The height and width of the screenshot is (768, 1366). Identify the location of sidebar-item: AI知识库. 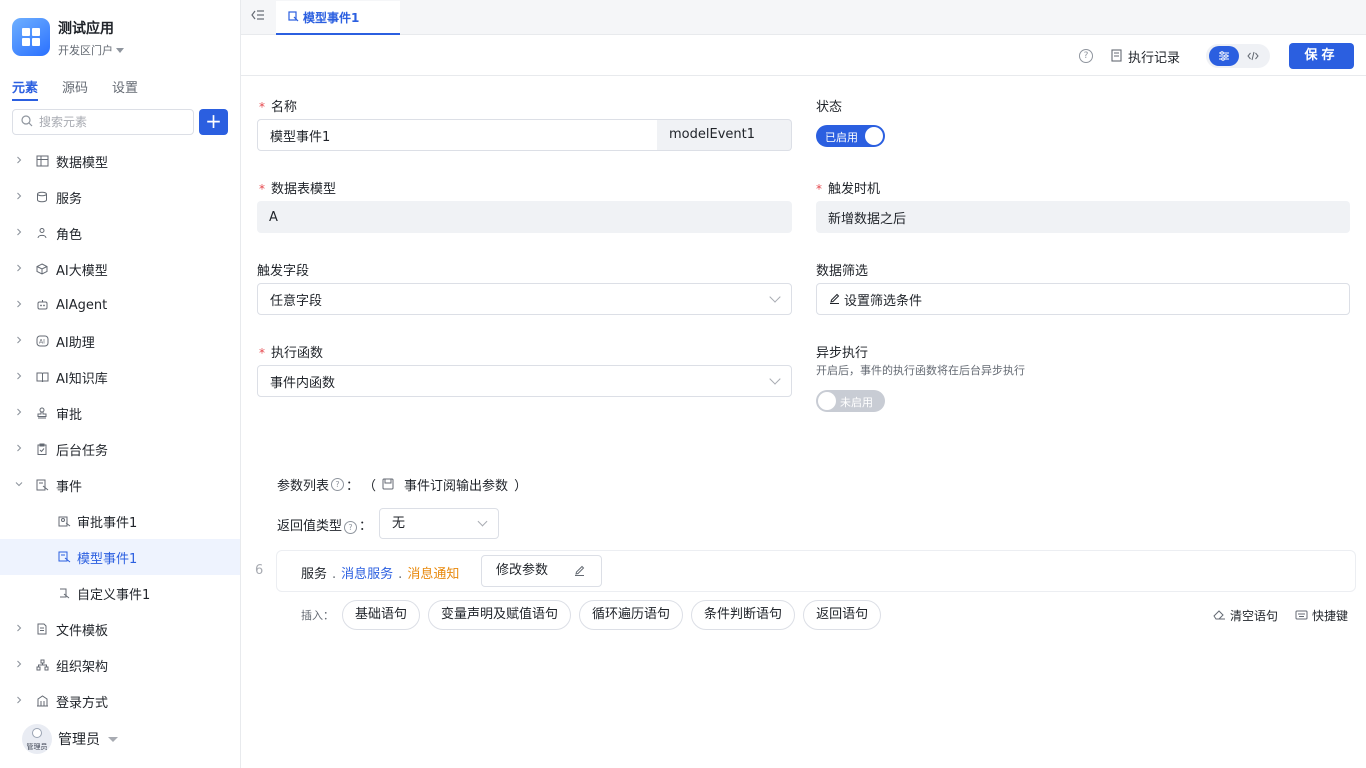
(120, 377).